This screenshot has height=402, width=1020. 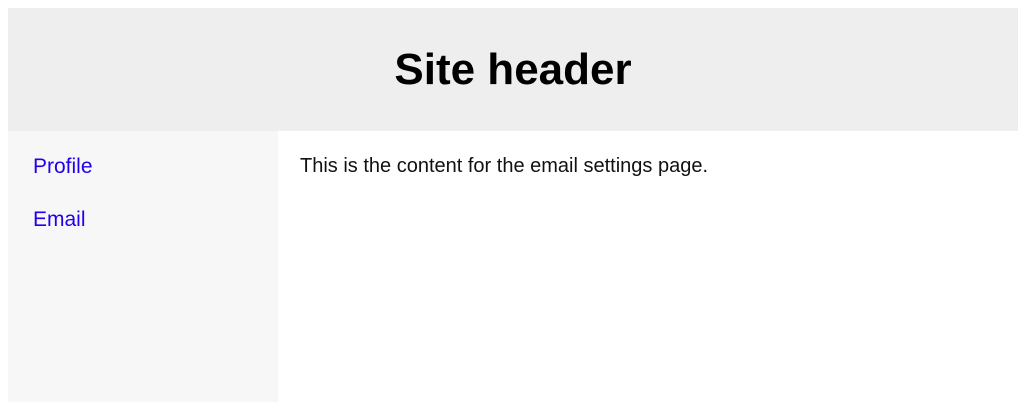 What do you see at coordinates (63, 167) in the screenshot?
I see `sidebar-link-profile: Profile` at bounding box center [63, 167].